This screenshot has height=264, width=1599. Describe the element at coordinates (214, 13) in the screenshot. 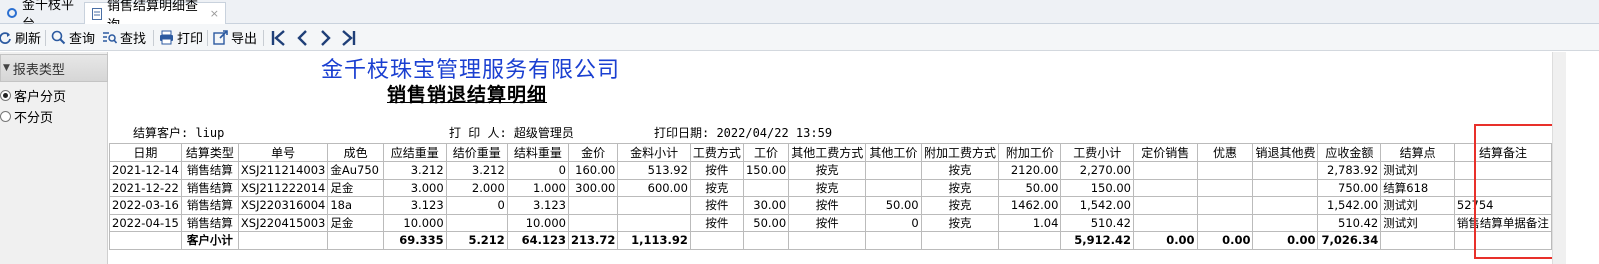

I see `close-icon: ×` at that location.